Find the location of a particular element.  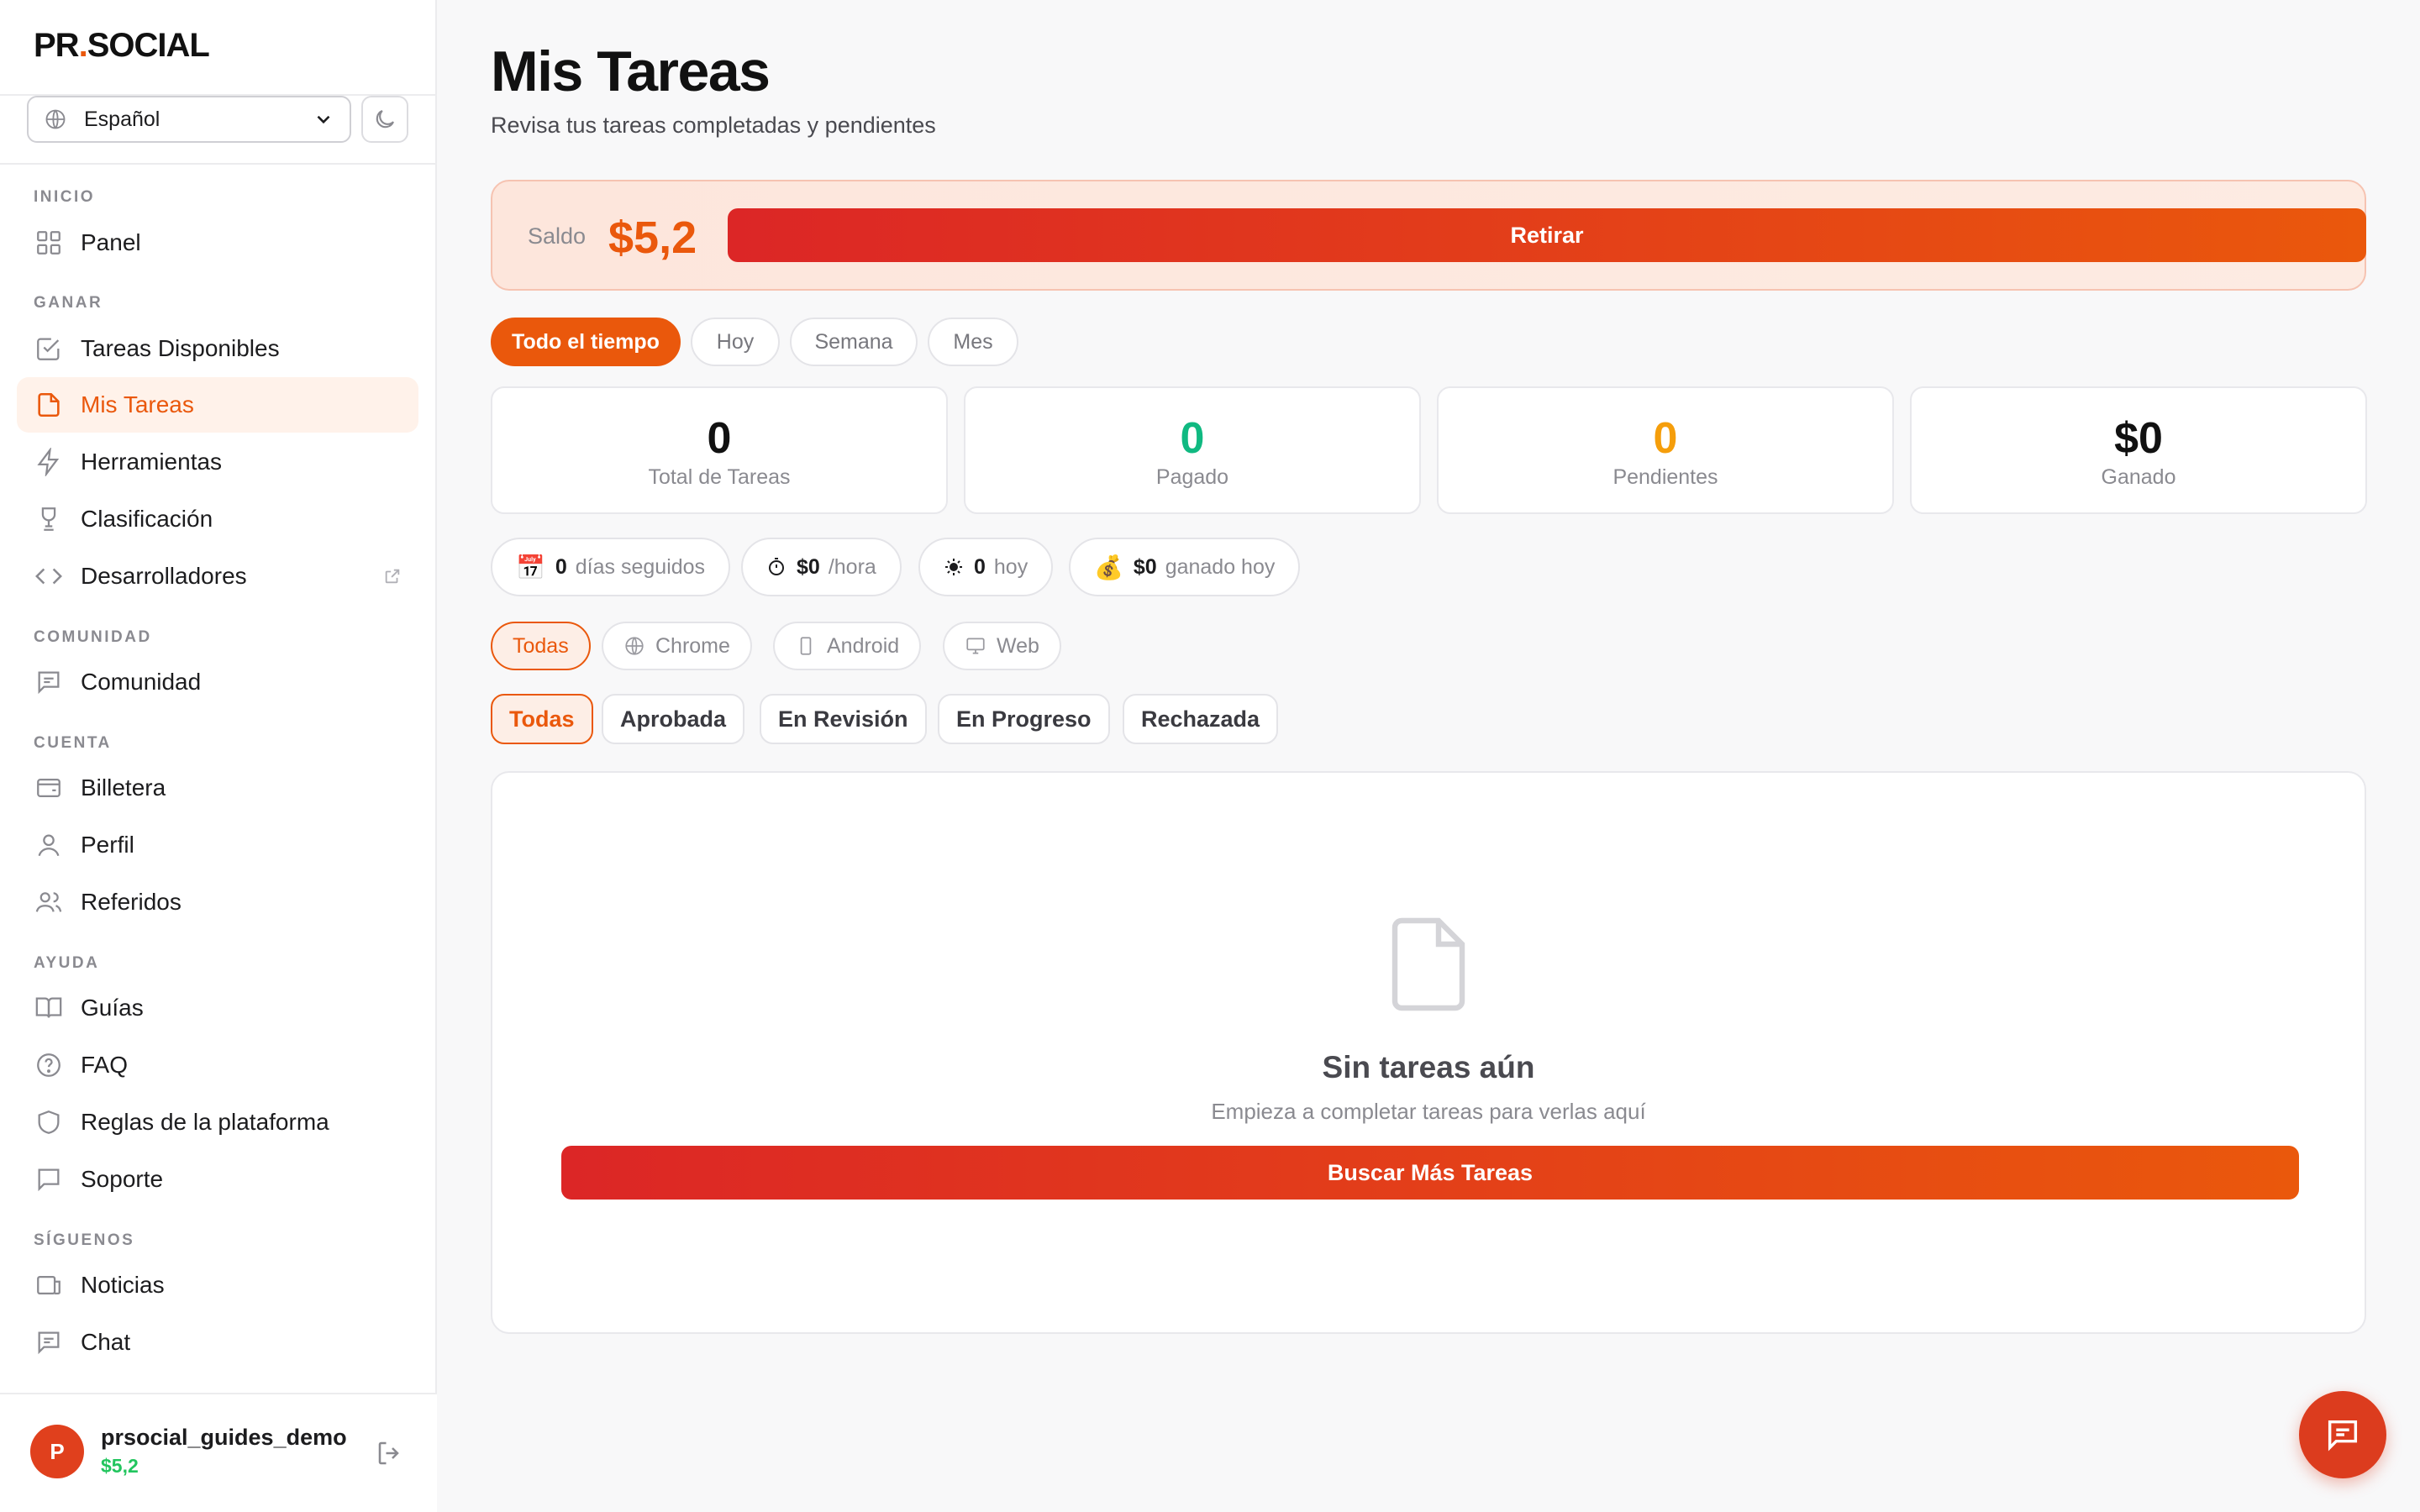

stat-label: Pendientes is located at coordinates (1665, 477).